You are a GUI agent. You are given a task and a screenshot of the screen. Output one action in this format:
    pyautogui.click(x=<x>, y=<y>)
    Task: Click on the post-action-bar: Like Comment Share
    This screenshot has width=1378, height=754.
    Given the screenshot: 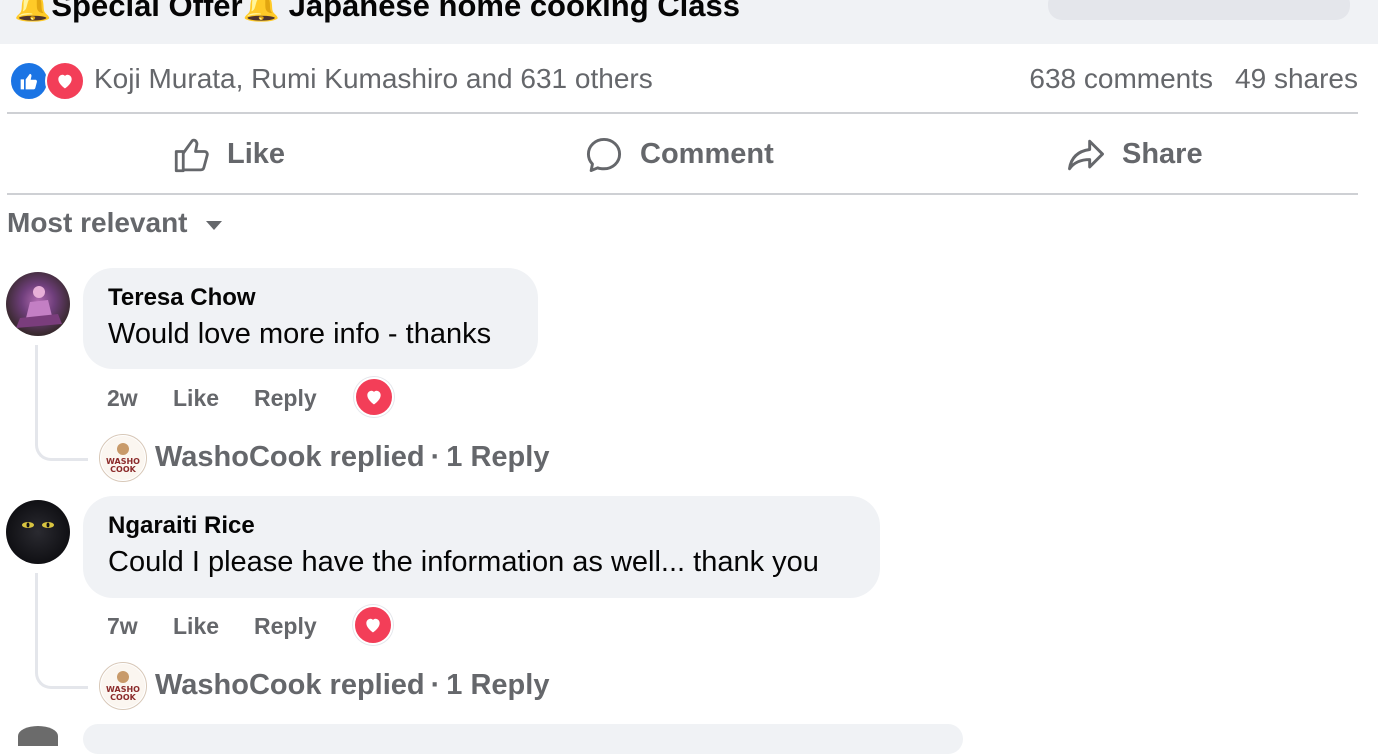 What is the action you would take?
    pyautogui.click(x=682, y=154)
    